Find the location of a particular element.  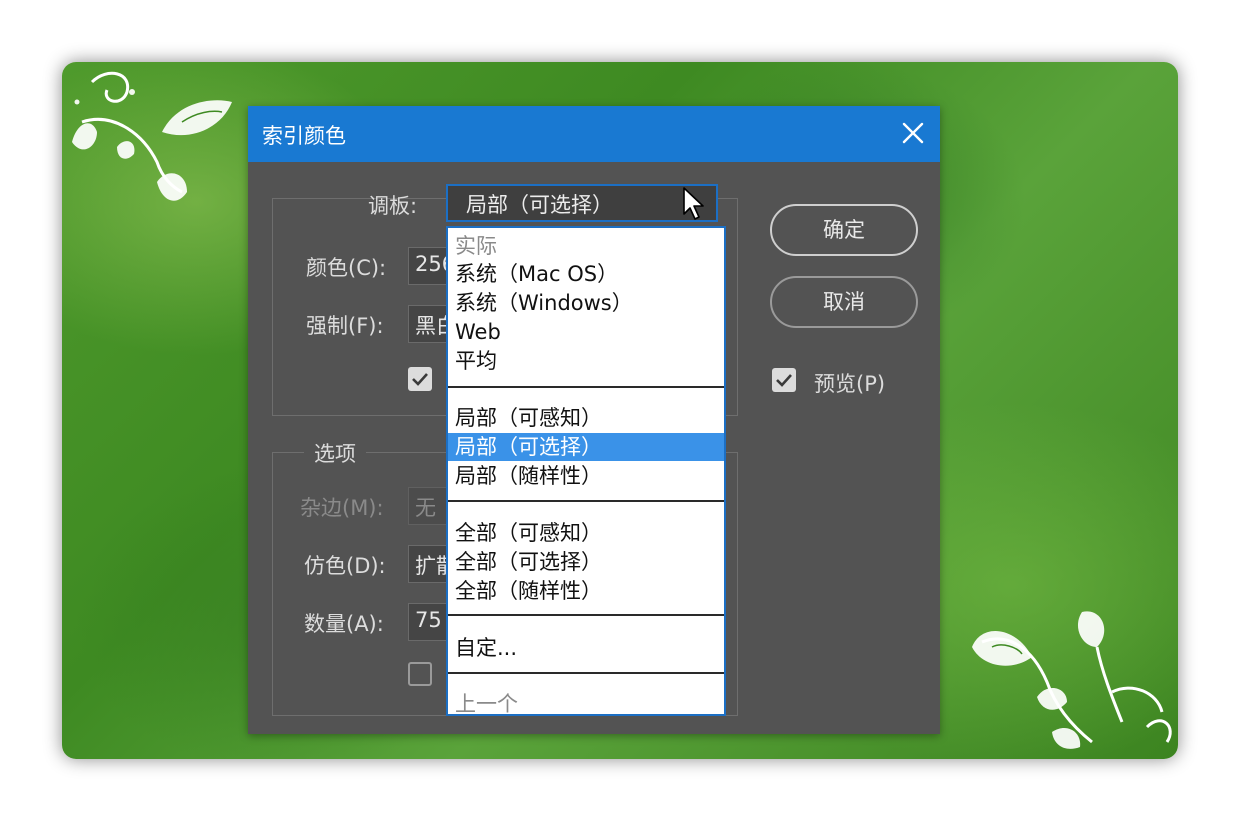

option-local-perceptual: 局部（可感知） is located at coordinates (586, 418).